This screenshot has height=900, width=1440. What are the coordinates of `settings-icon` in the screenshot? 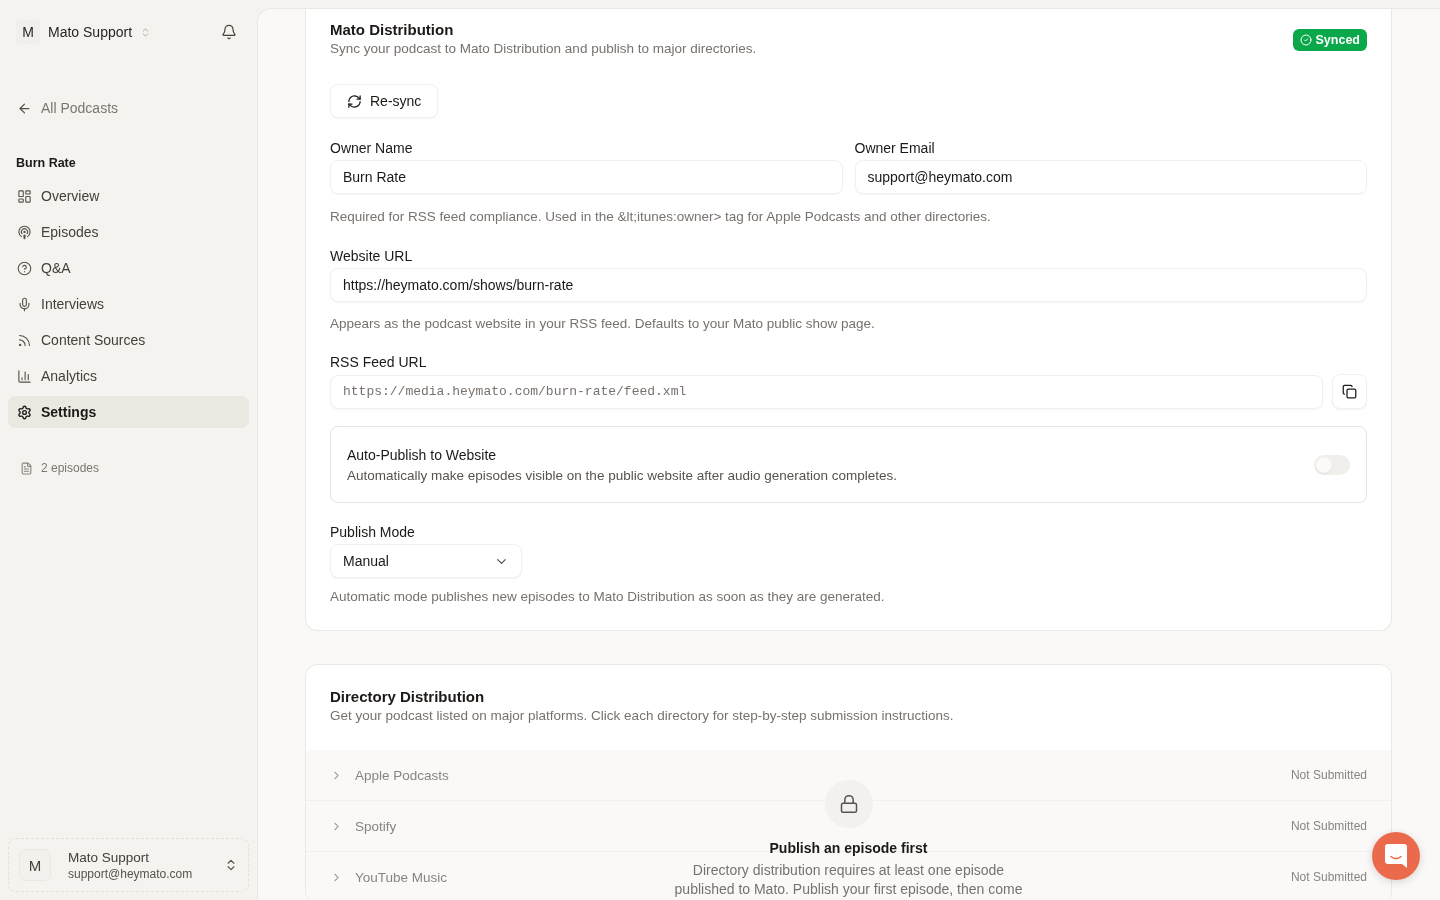 It's located at (24, 412).